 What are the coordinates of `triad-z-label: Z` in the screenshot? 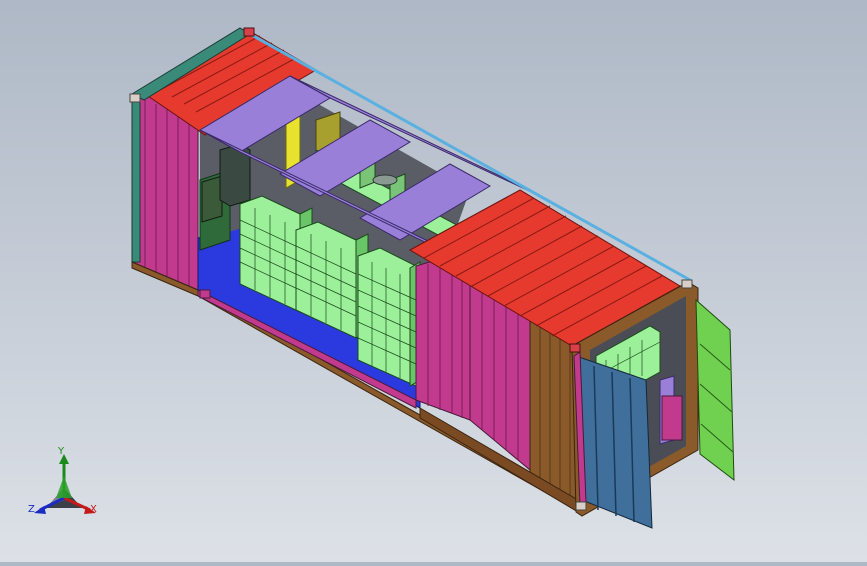 It's located at (31, 509).